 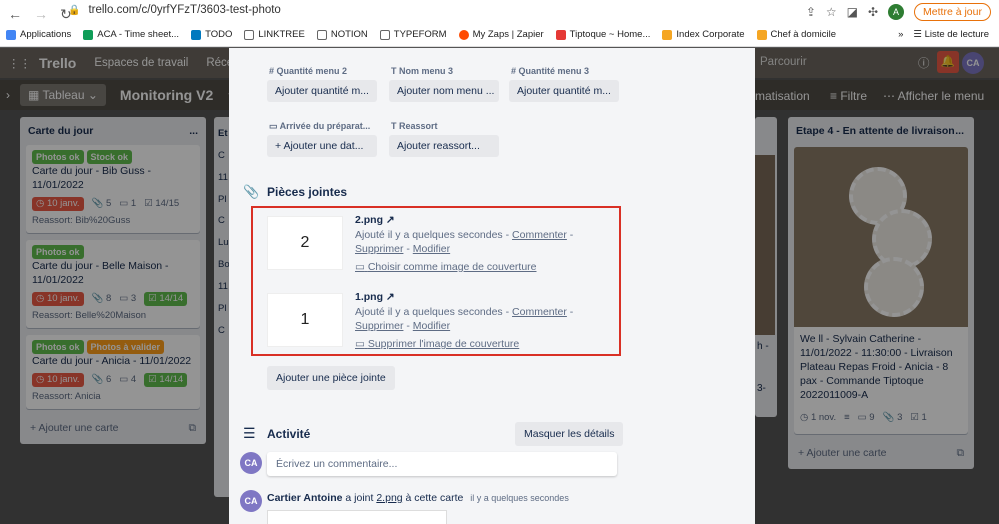 I want to click on puzzle-icon: ✣, so click(x=873, y=12).